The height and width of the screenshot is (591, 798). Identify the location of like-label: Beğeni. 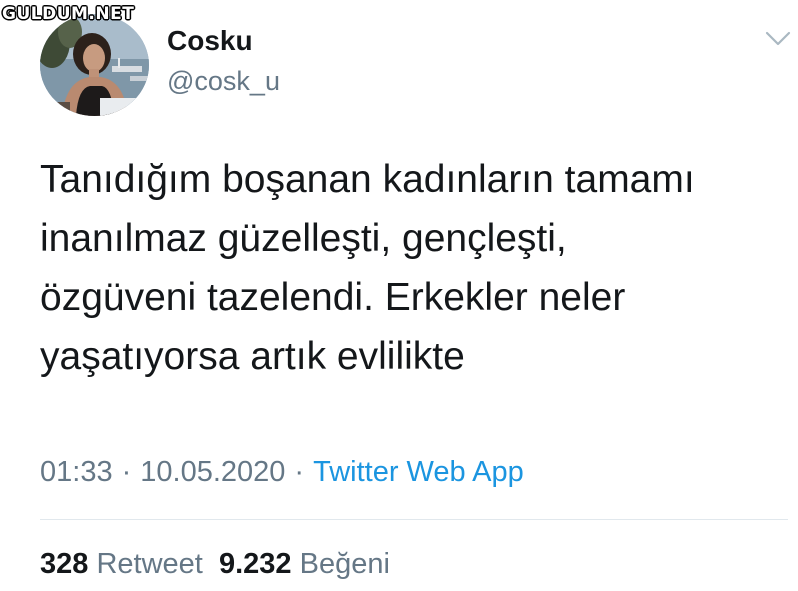
(344, 564).